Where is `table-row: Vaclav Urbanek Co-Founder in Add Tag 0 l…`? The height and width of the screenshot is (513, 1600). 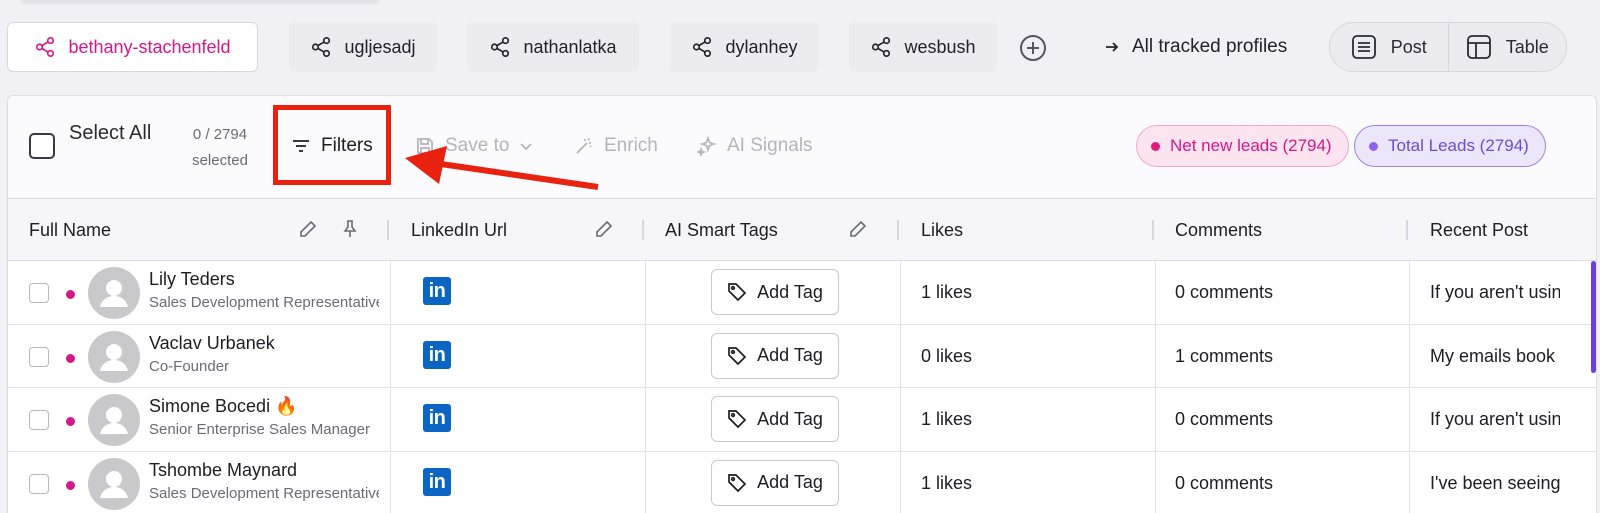 table-row: Vaclav Urbanek Co-Founder in Add Tag 0 l… is located at coordinates (802, 356).